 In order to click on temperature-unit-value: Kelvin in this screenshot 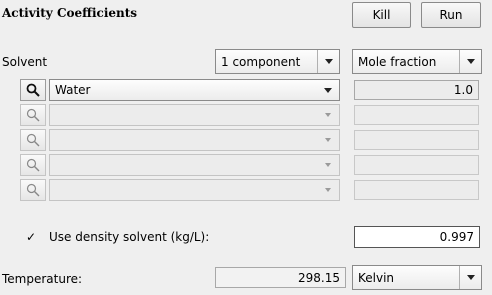, I will do `click(376, 277)`.